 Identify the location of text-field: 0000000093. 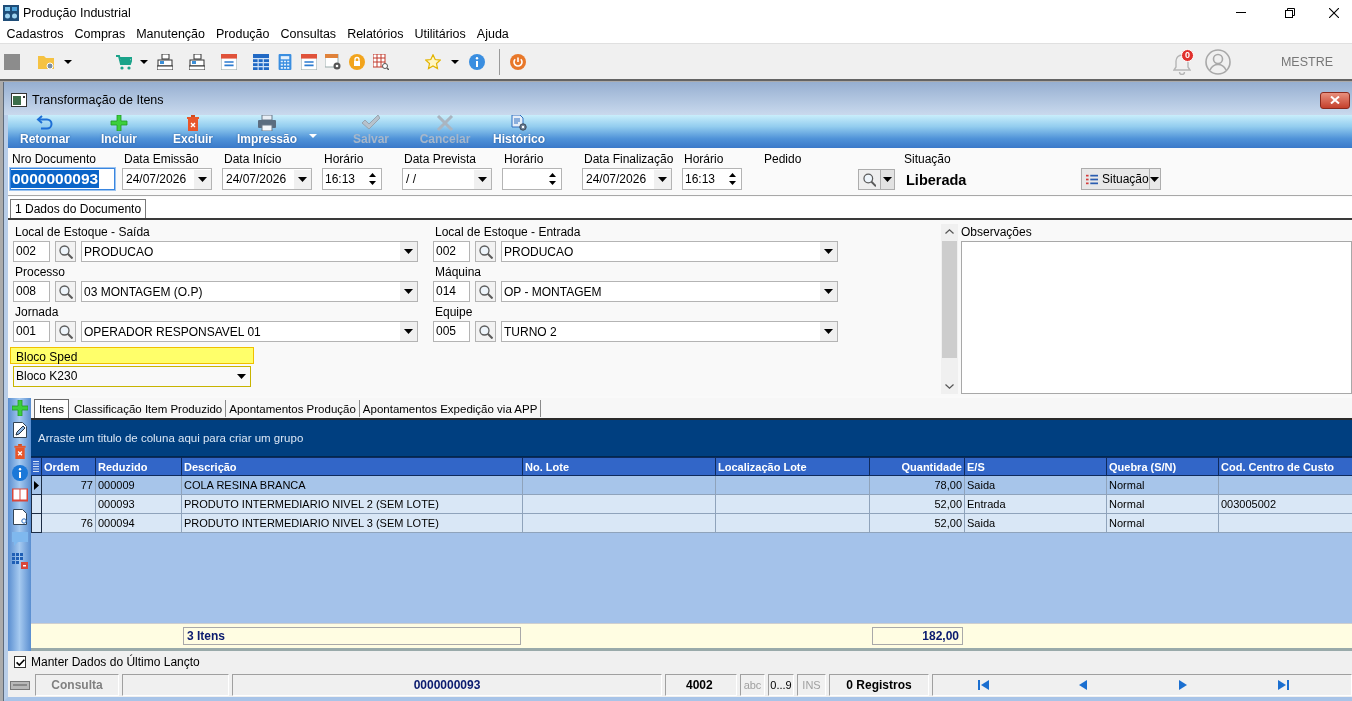
(62, 179).